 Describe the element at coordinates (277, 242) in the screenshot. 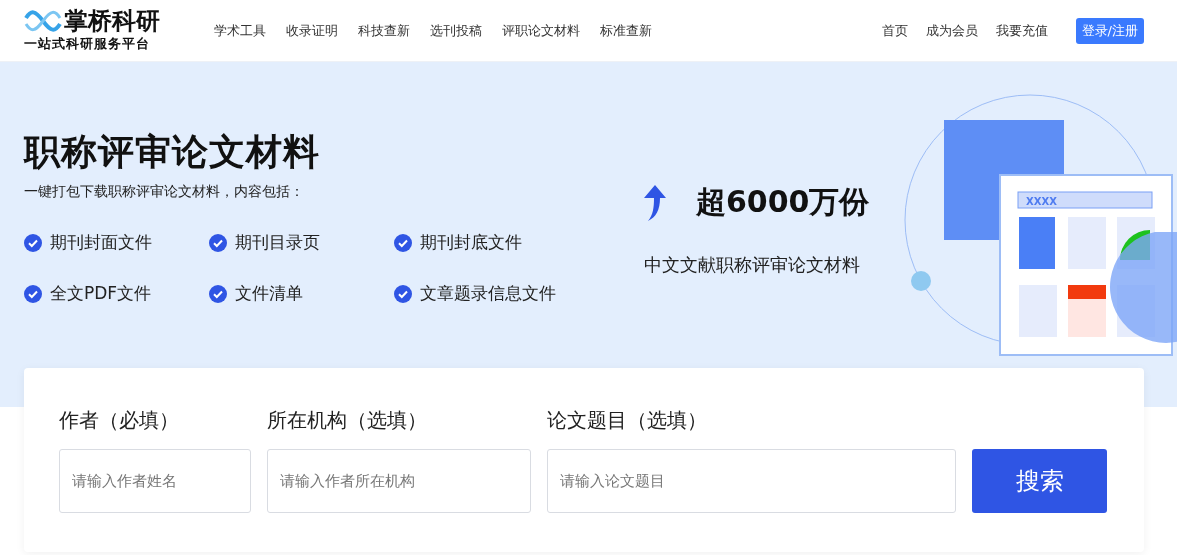

I see `feature-text: 期刊目录页` at that location.